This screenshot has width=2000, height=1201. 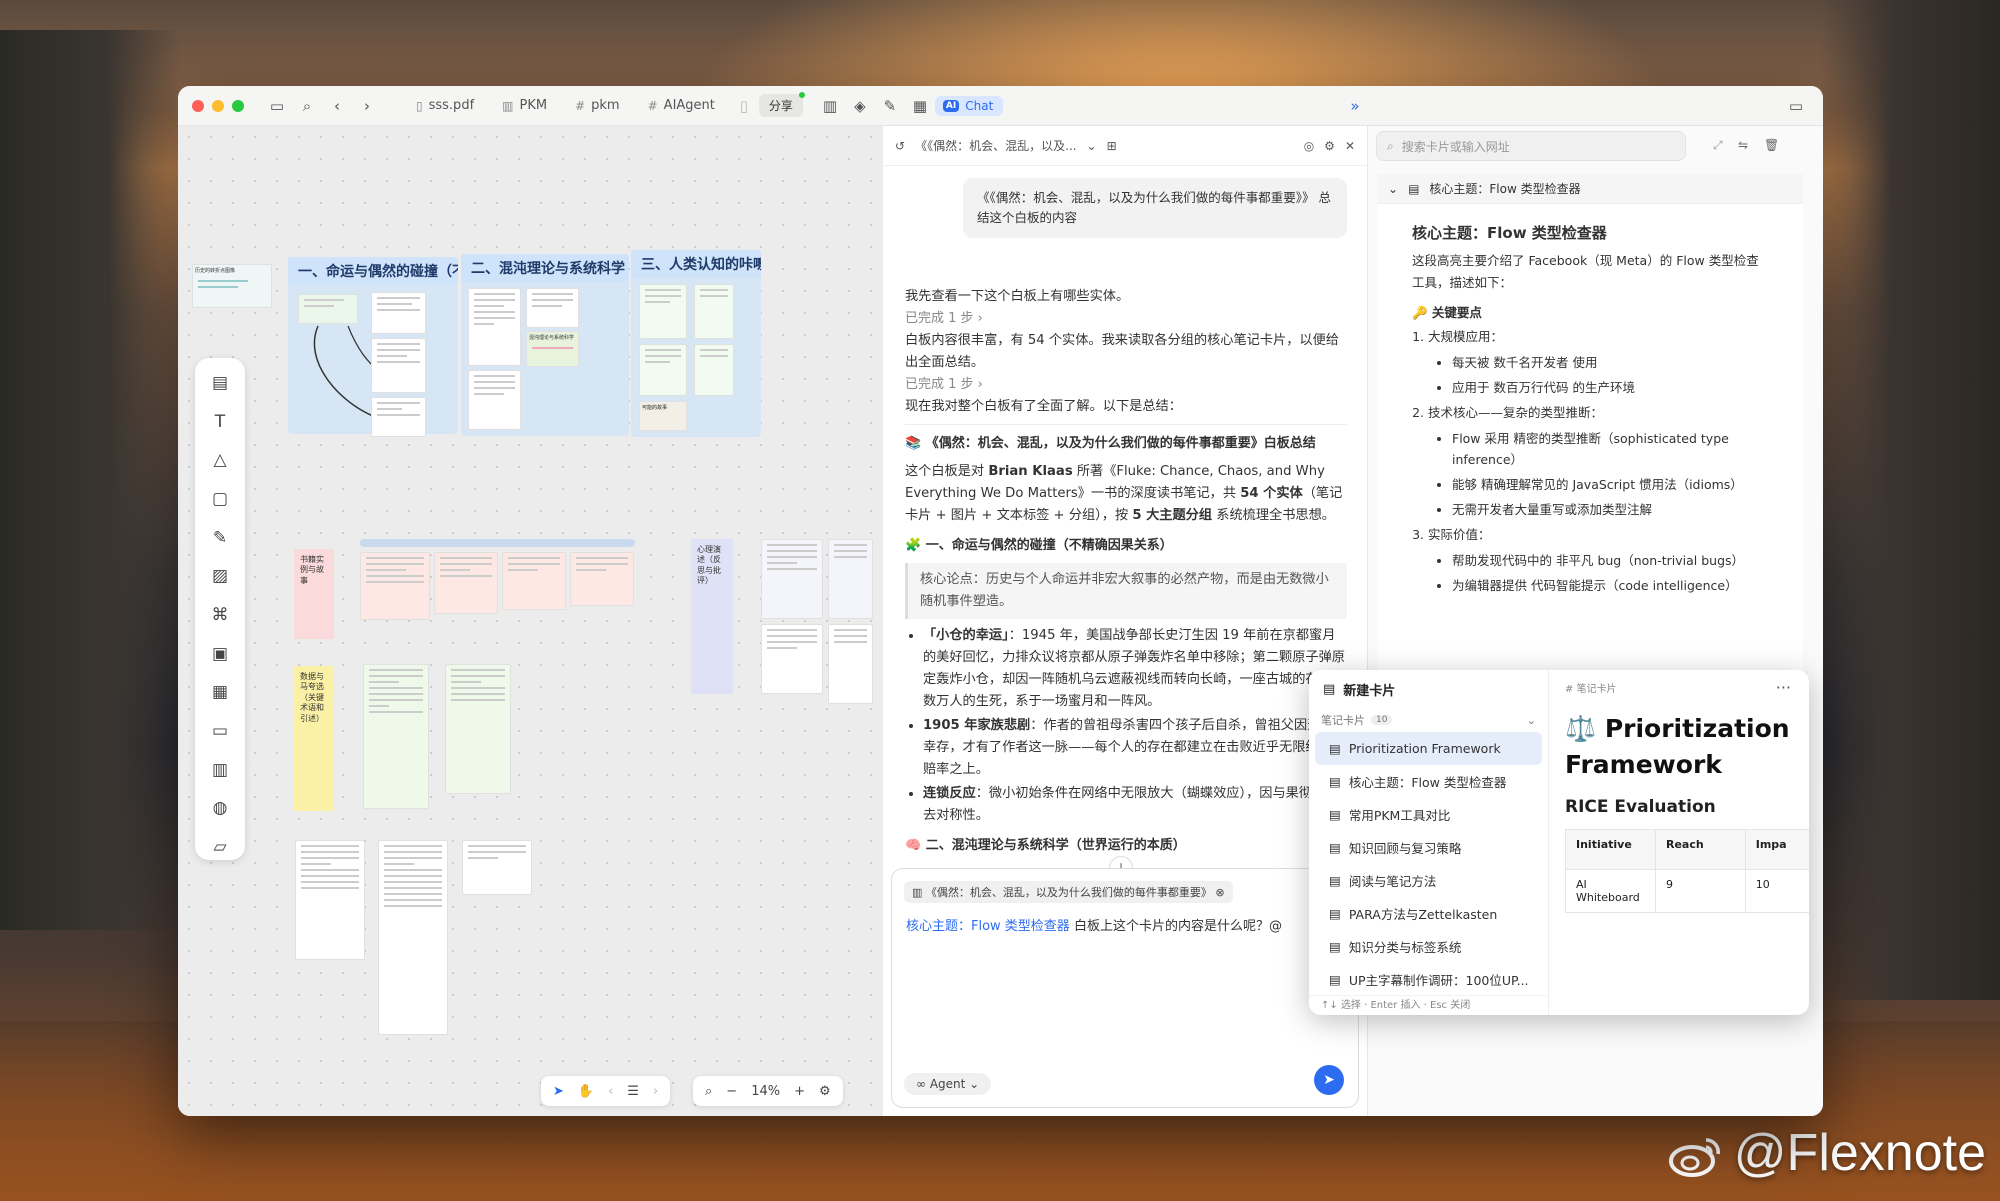 I want to click on database-icon: ◎, so click(x=1309, y=146).